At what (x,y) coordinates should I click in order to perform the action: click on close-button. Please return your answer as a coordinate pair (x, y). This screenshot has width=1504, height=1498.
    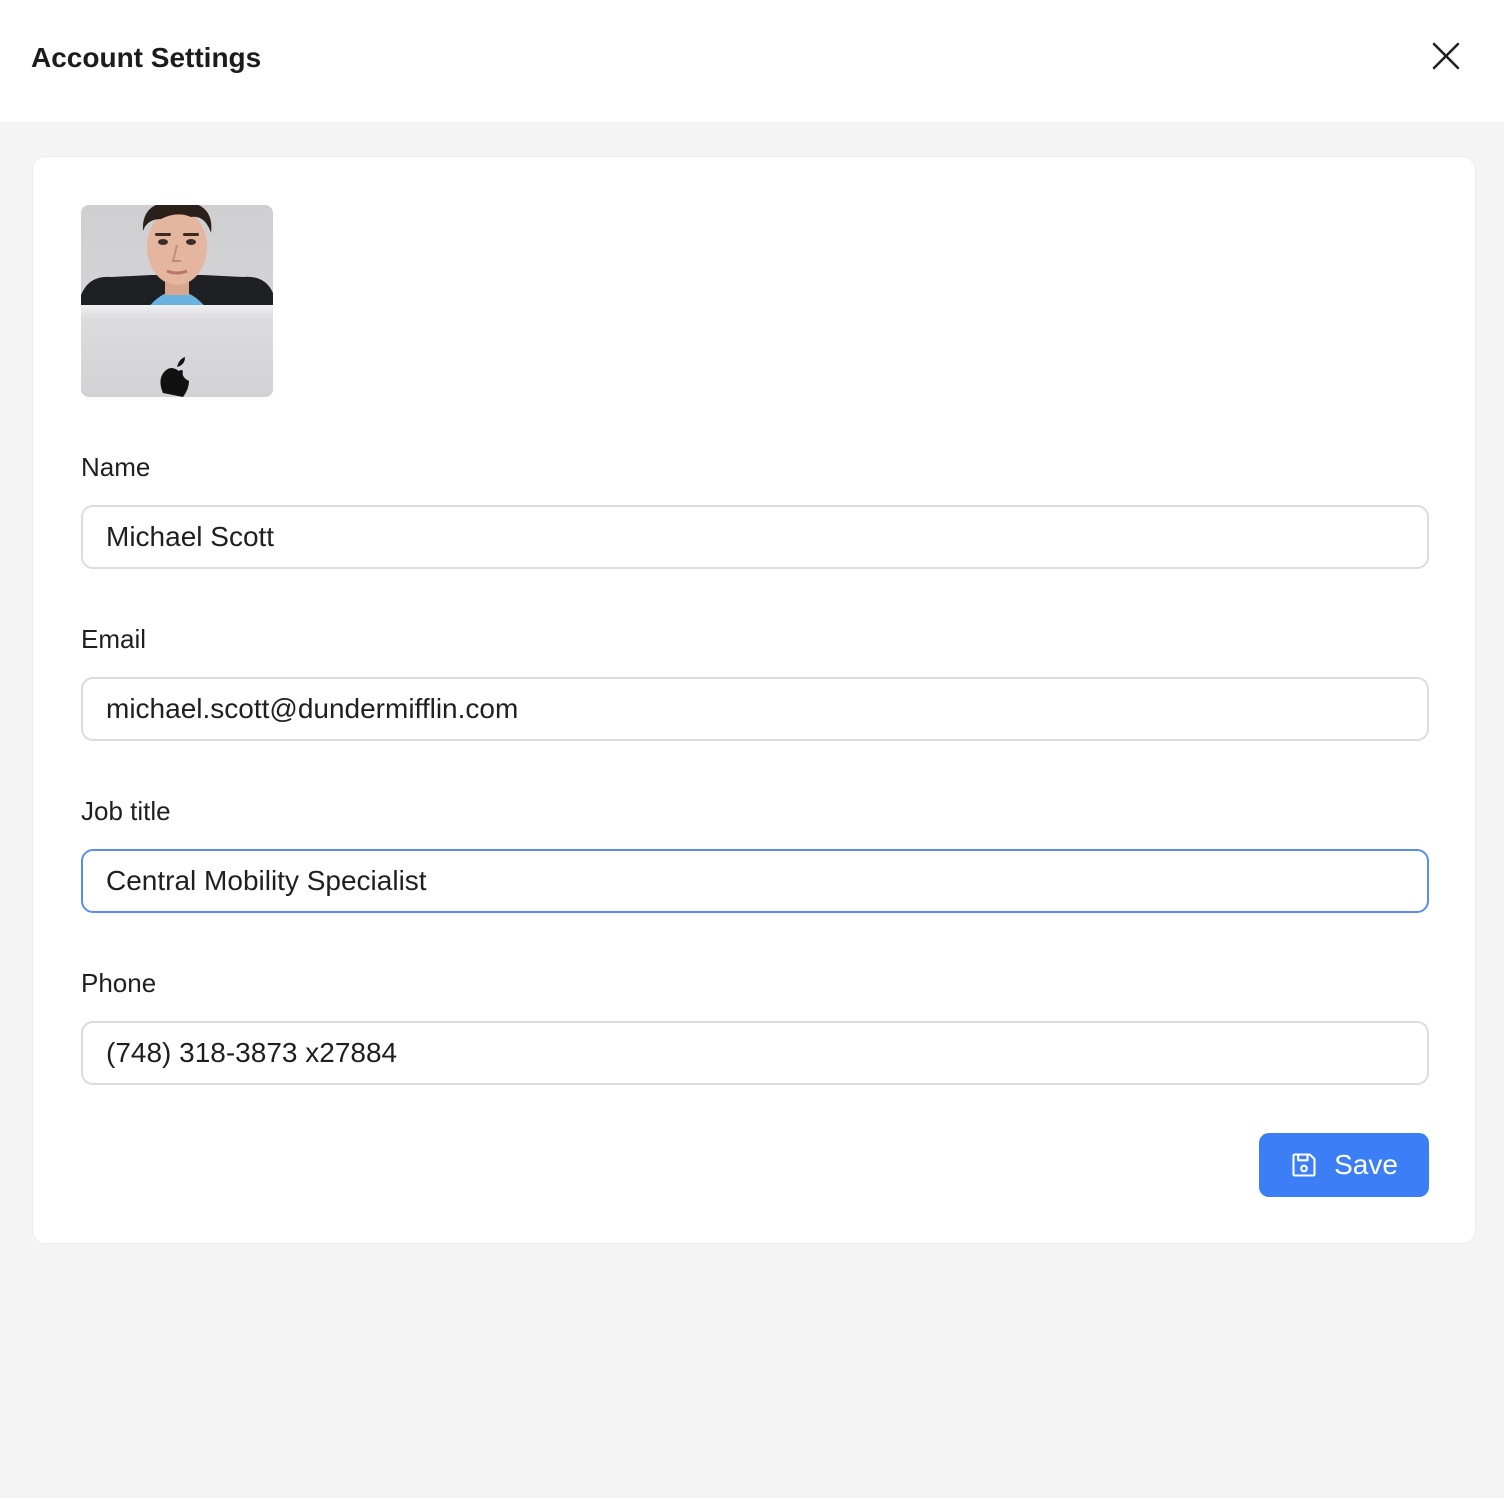
    Looking at the image, I should click on (1446, 56).